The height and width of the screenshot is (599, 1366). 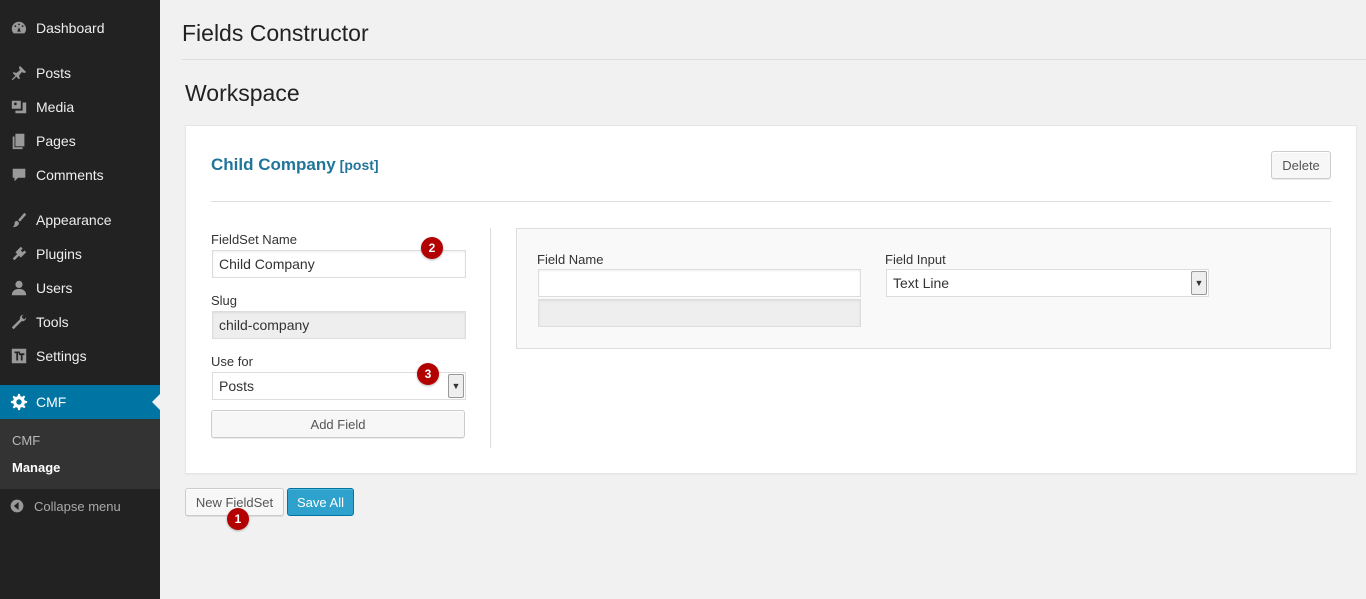 I want to click on menu-item-comments: Comments, so click(x=80, y=175).